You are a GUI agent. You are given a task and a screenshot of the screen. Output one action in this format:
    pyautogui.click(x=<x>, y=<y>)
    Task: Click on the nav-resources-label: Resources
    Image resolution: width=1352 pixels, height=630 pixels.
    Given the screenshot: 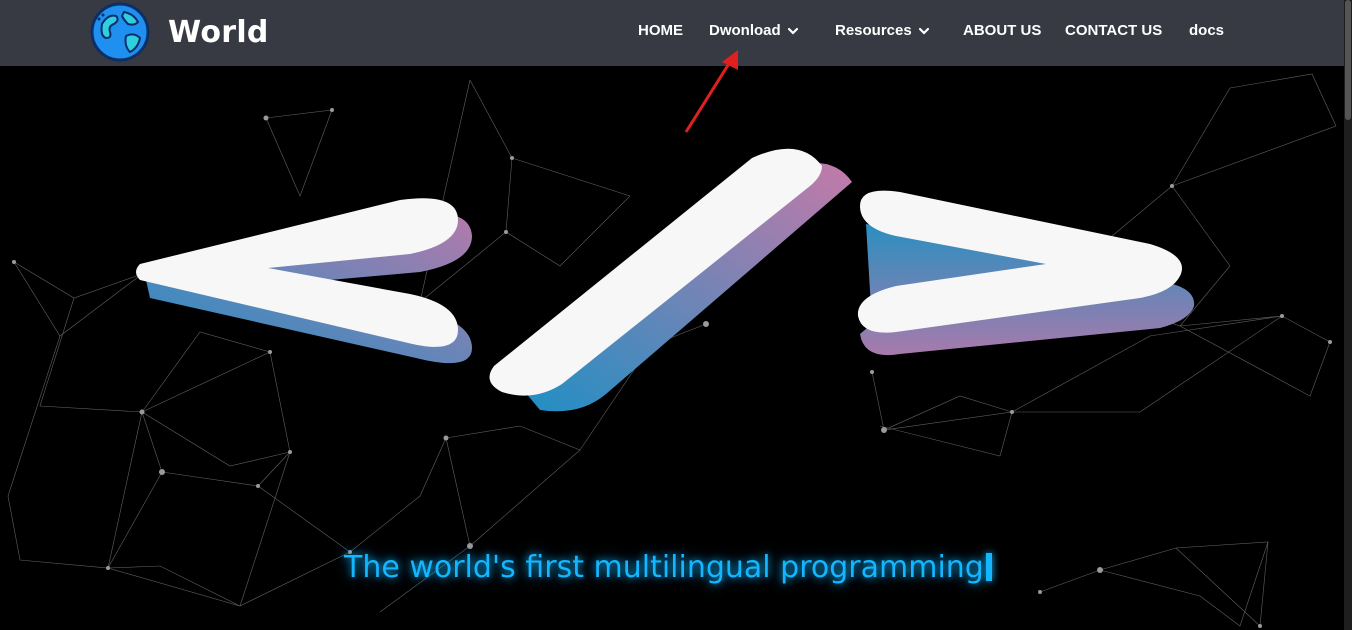 What is the action you would take?
    pyautogui.click(x=873, y=30)
    